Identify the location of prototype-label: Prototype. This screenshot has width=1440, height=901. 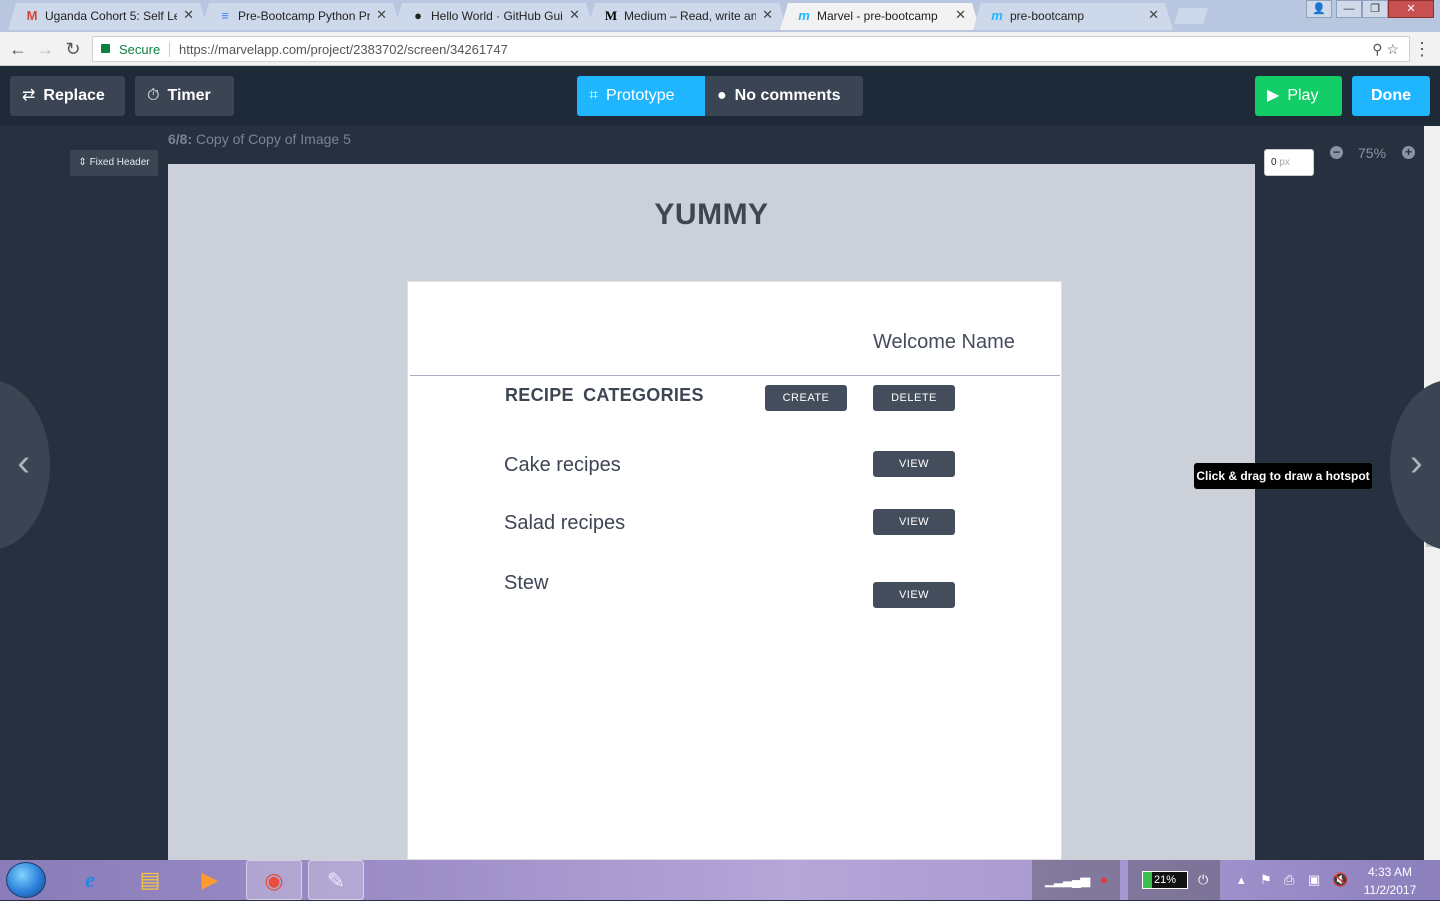
(640, 95).